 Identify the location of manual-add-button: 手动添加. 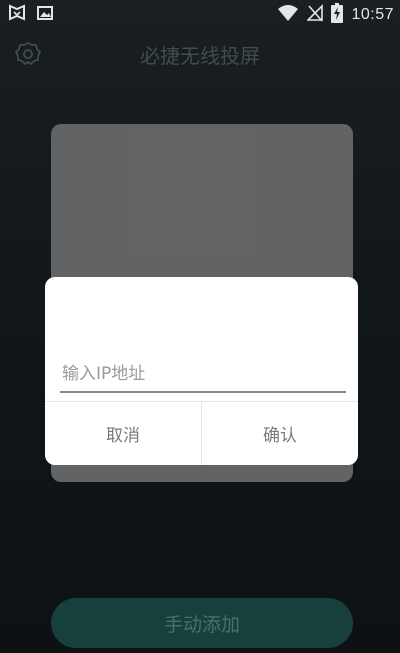
(202, 623).